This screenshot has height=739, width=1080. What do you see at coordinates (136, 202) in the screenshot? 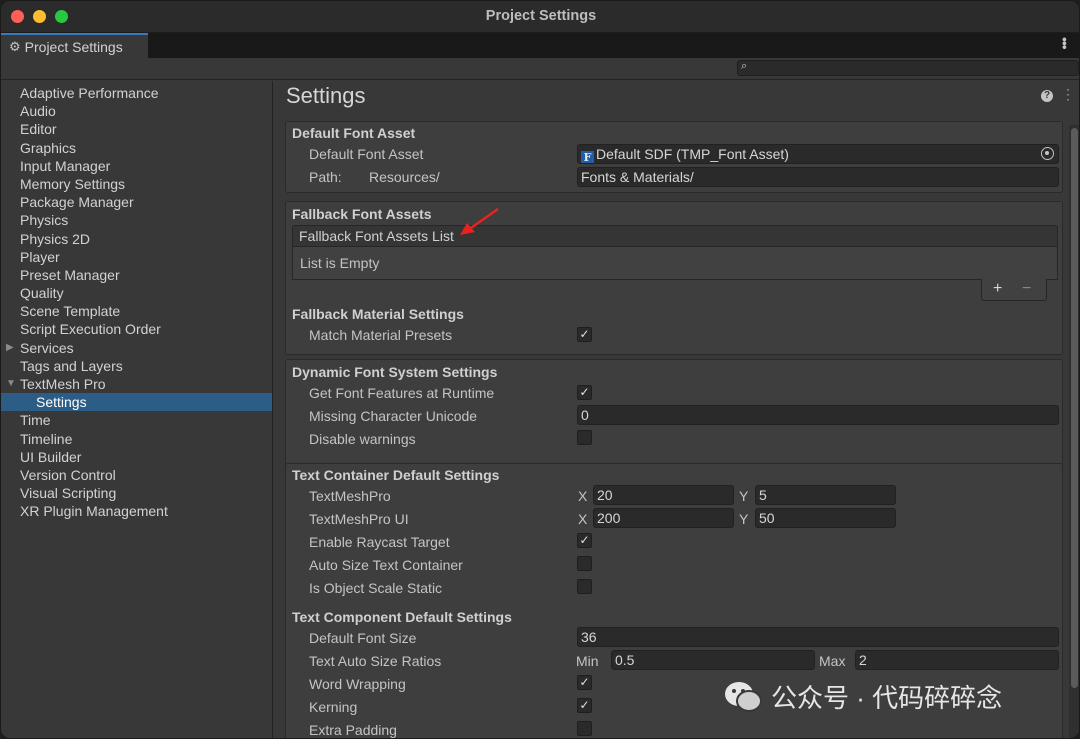
I see `sidebar-item-package-manager: Package Manager` at bounding box center [136, 202].